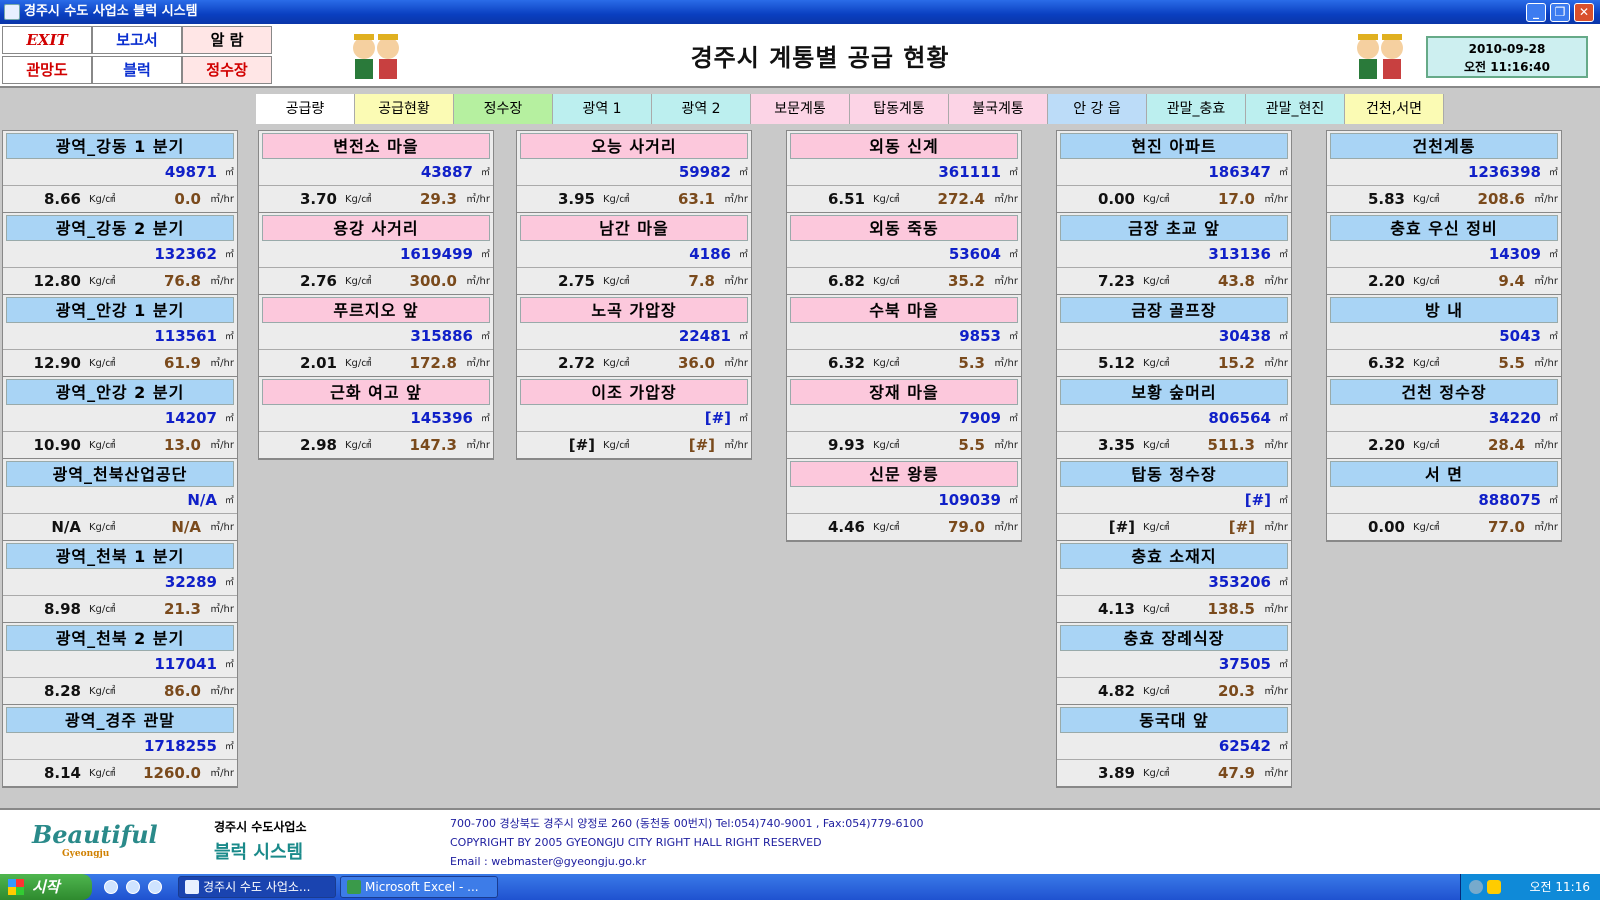 This screenshot has height=900, width=1600. I want to click on station-card: 변전소 마을 43887 ㎥ 3.70 Kg/㎠ 29.3 ㎥/hr, so click(376, 173).